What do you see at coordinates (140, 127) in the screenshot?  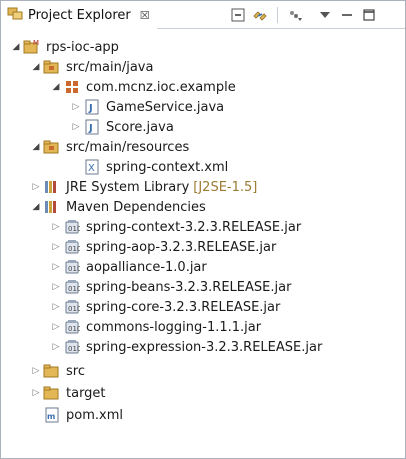 I see `tree-item-label: Score.java` at bounding box center [140, 127].